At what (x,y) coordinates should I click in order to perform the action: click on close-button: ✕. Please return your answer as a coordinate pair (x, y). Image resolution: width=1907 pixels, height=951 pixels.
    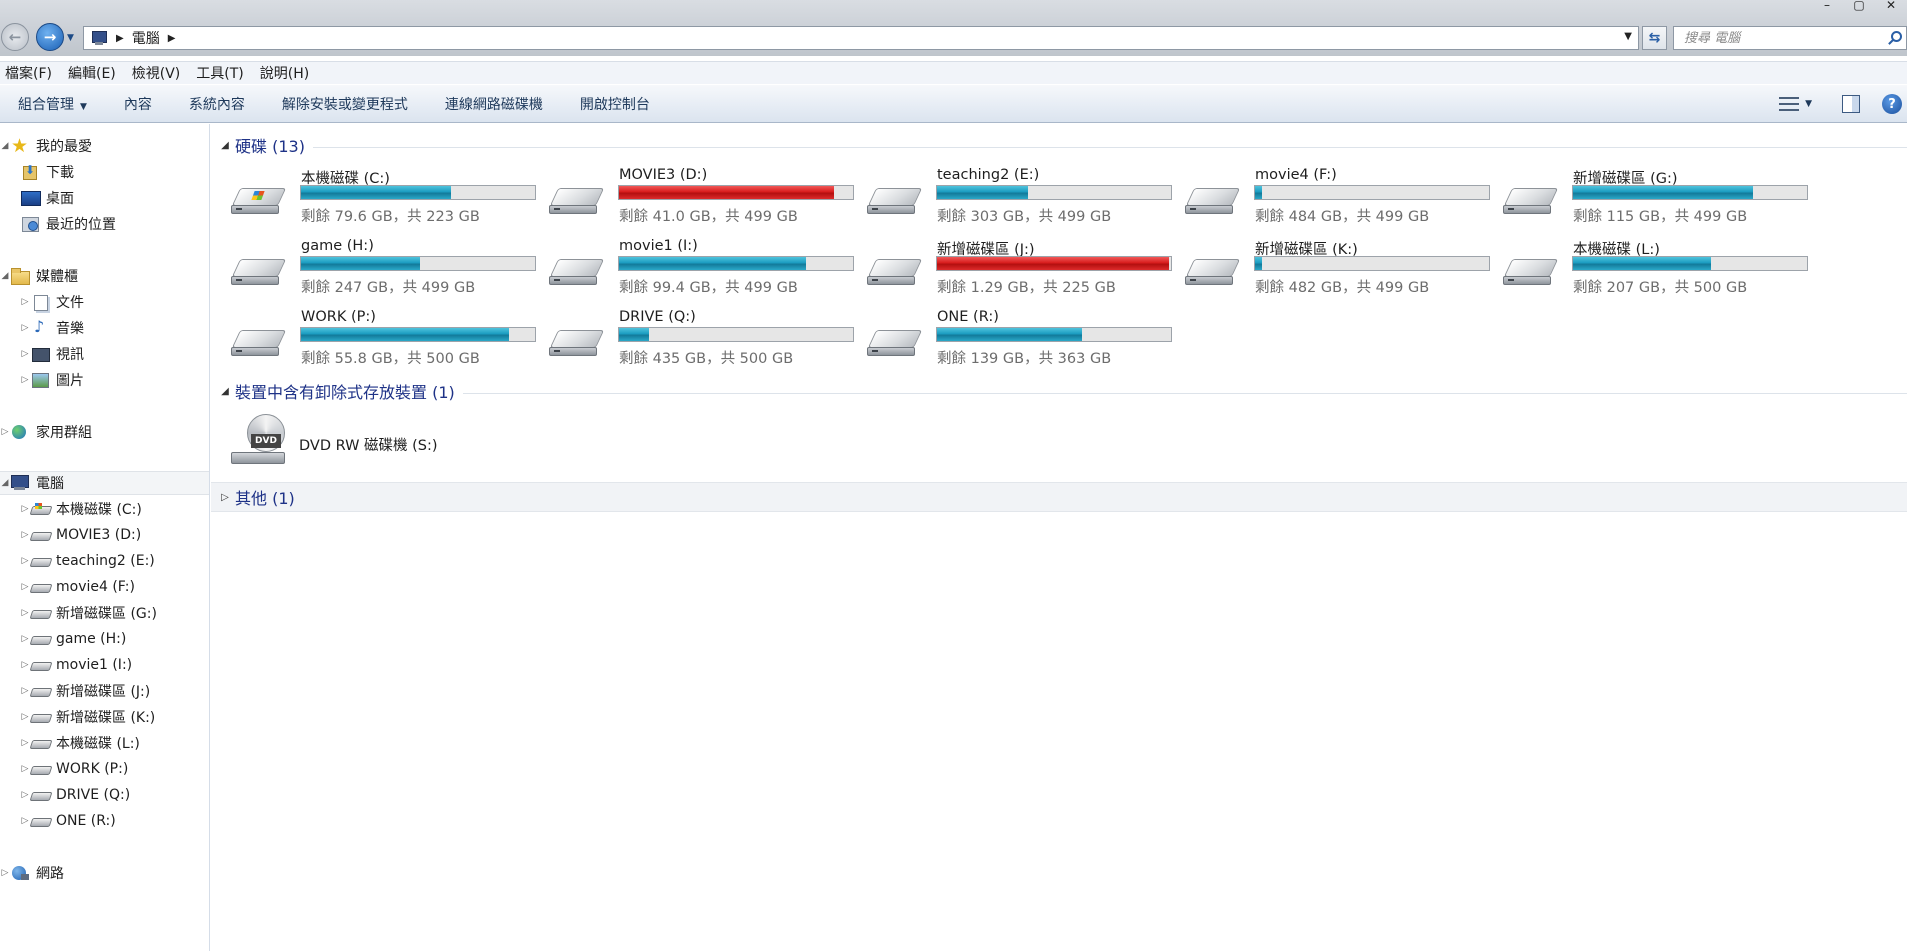
    Looking at the image, I should click on (1891, 6).